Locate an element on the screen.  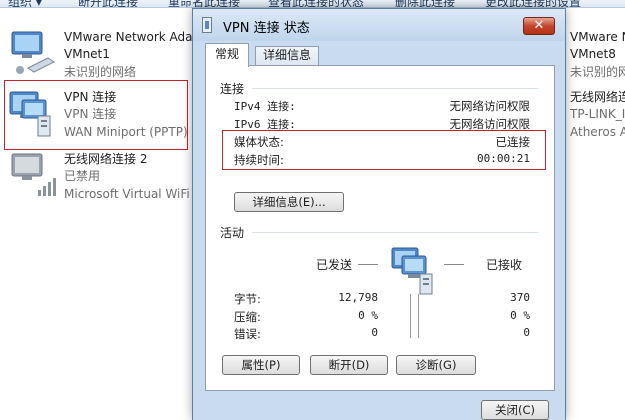
adapter-wireless-2: 无线网络连接 2 已禁用 Microsoft Virtual WiFi is located at coordinates (100, 180).